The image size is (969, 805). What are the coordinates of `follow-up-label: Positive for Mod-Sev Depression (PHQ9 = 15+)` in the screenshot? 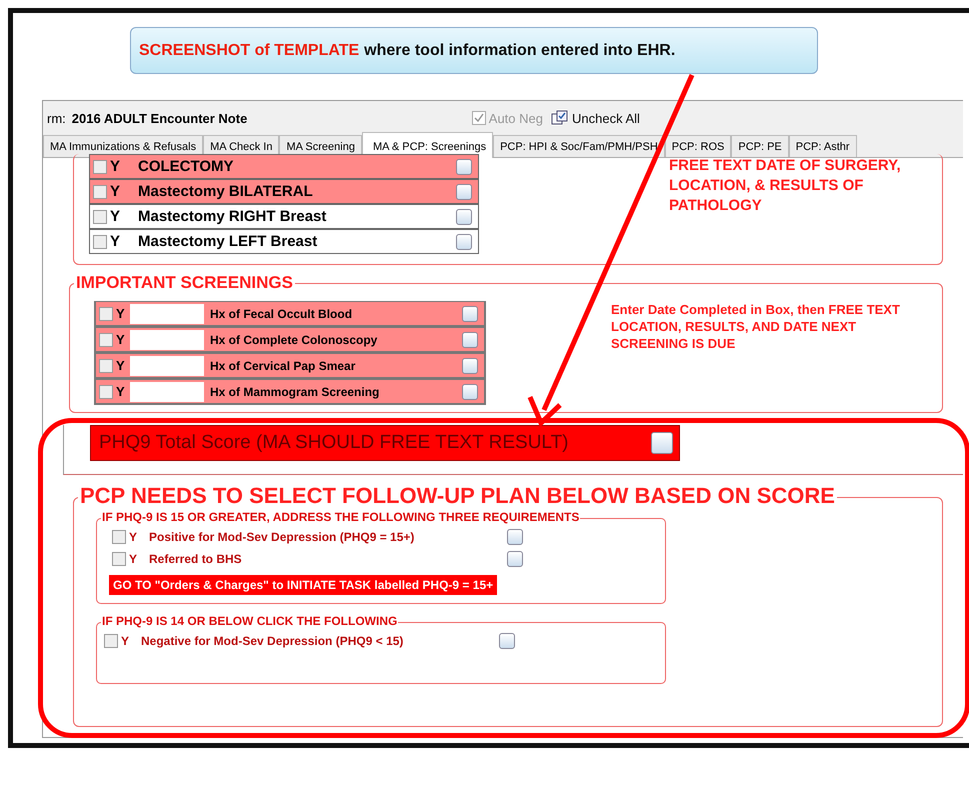 It's located at (282, 537).